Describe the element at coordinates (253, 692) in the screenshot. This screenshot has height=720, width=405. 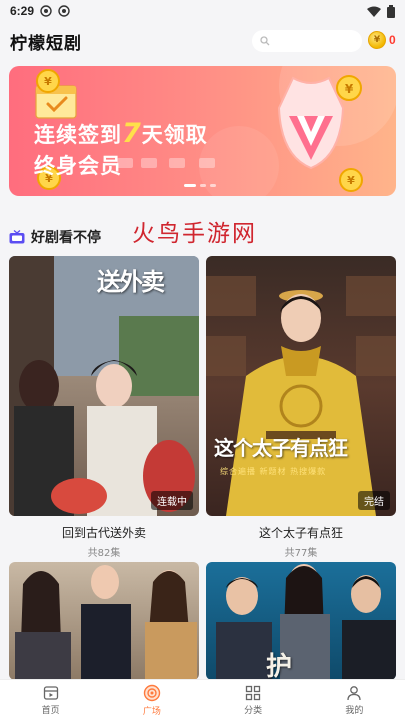
I see `category-icon` at that location.